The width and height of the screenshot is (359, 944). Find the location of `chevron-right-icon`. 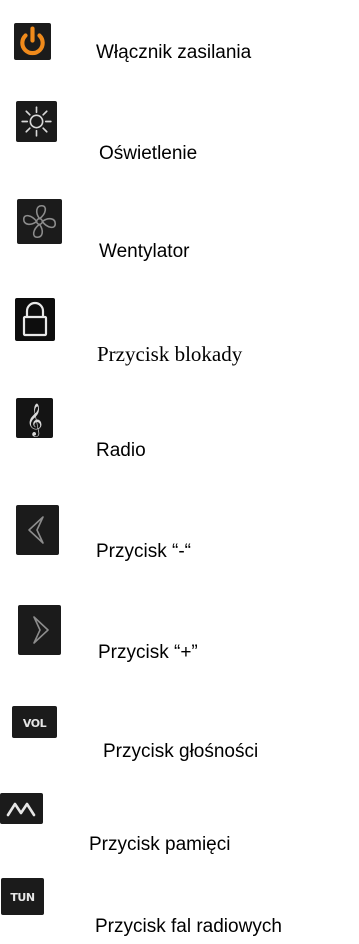

chevron-right-icon is located at coordinates (39, 630).